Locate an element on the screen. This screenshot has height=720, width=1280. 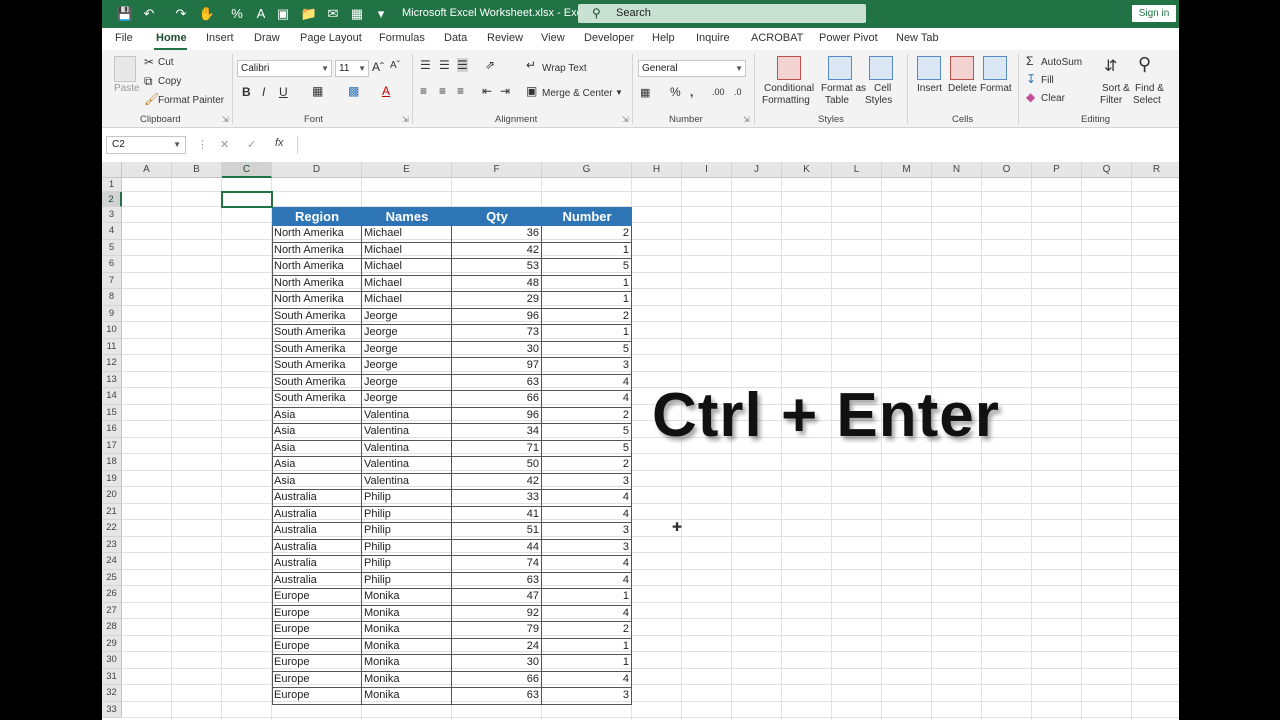
format-as-table-label-2: Table is located at coordinates (837, 100).